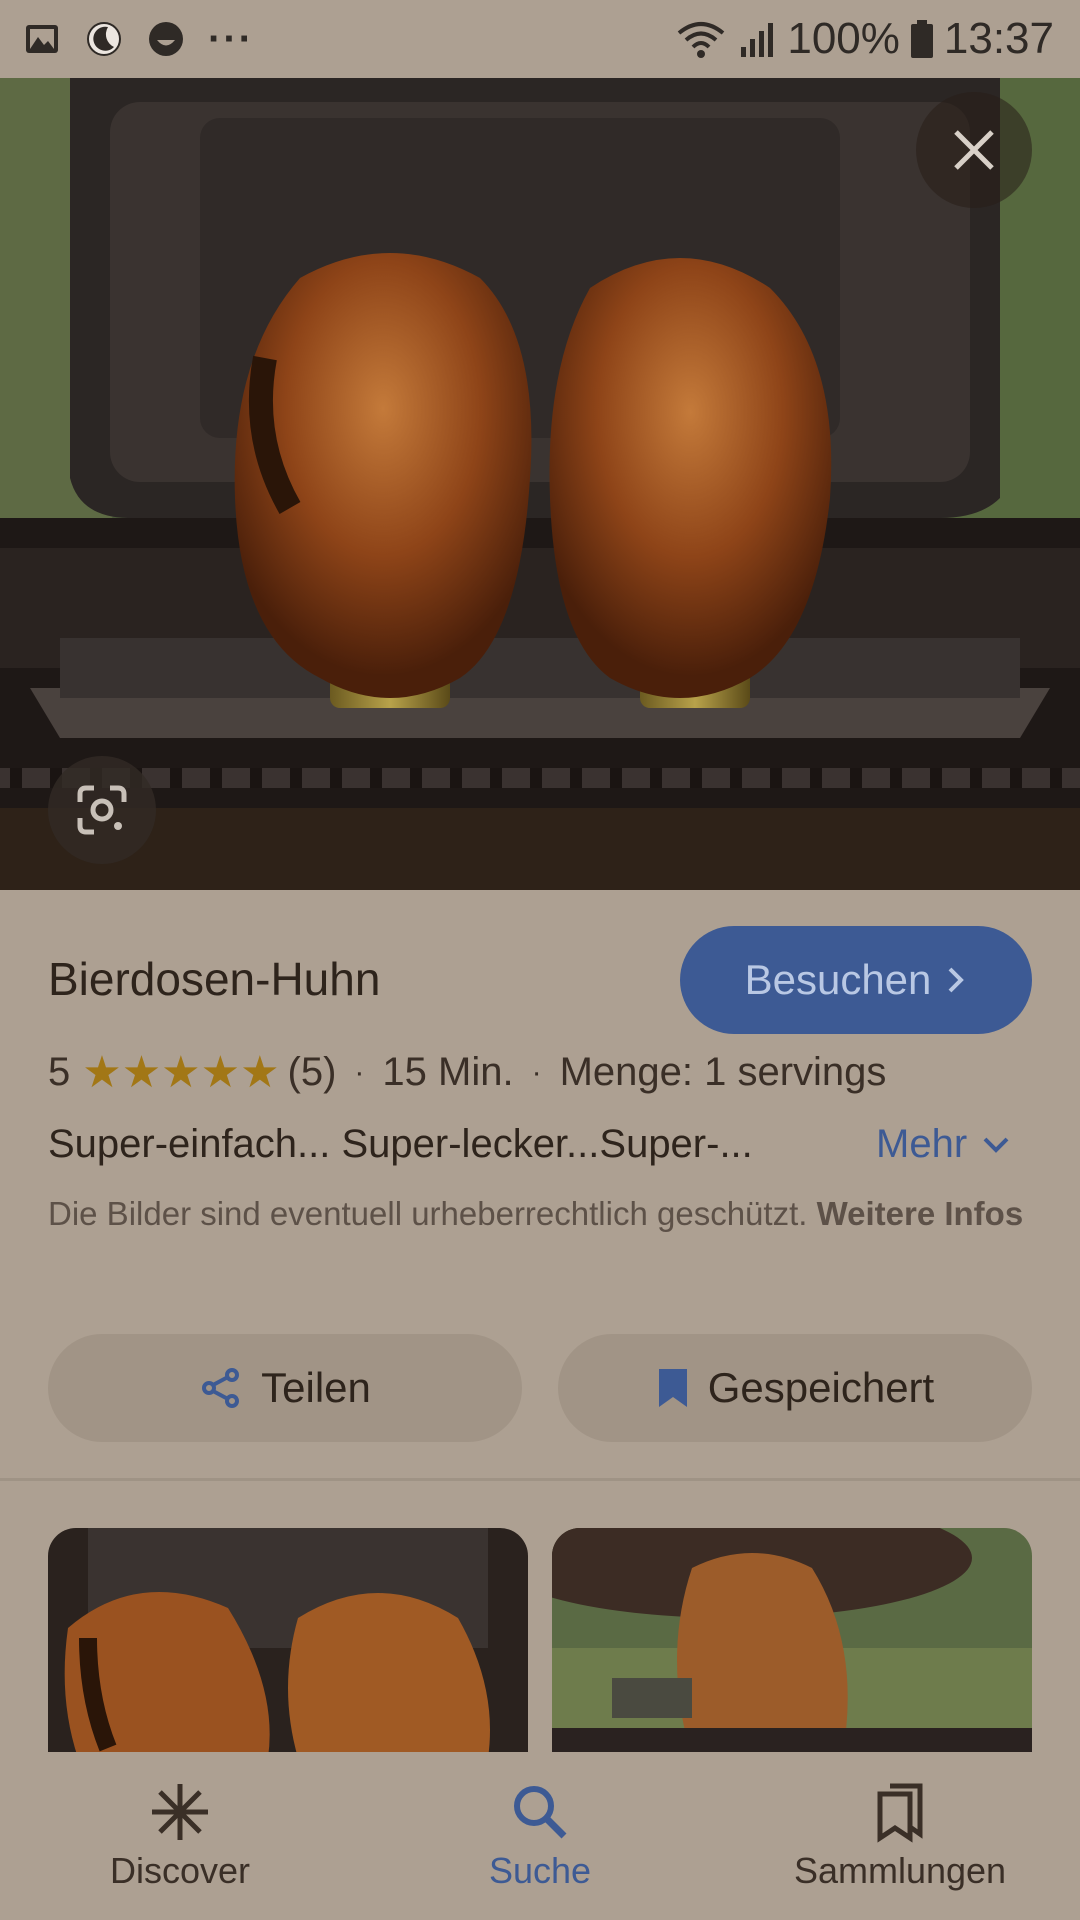  Describe the element at coordinates (448, 1072) in the screenshot. I see `cook-time: 15 Min.` at that location.